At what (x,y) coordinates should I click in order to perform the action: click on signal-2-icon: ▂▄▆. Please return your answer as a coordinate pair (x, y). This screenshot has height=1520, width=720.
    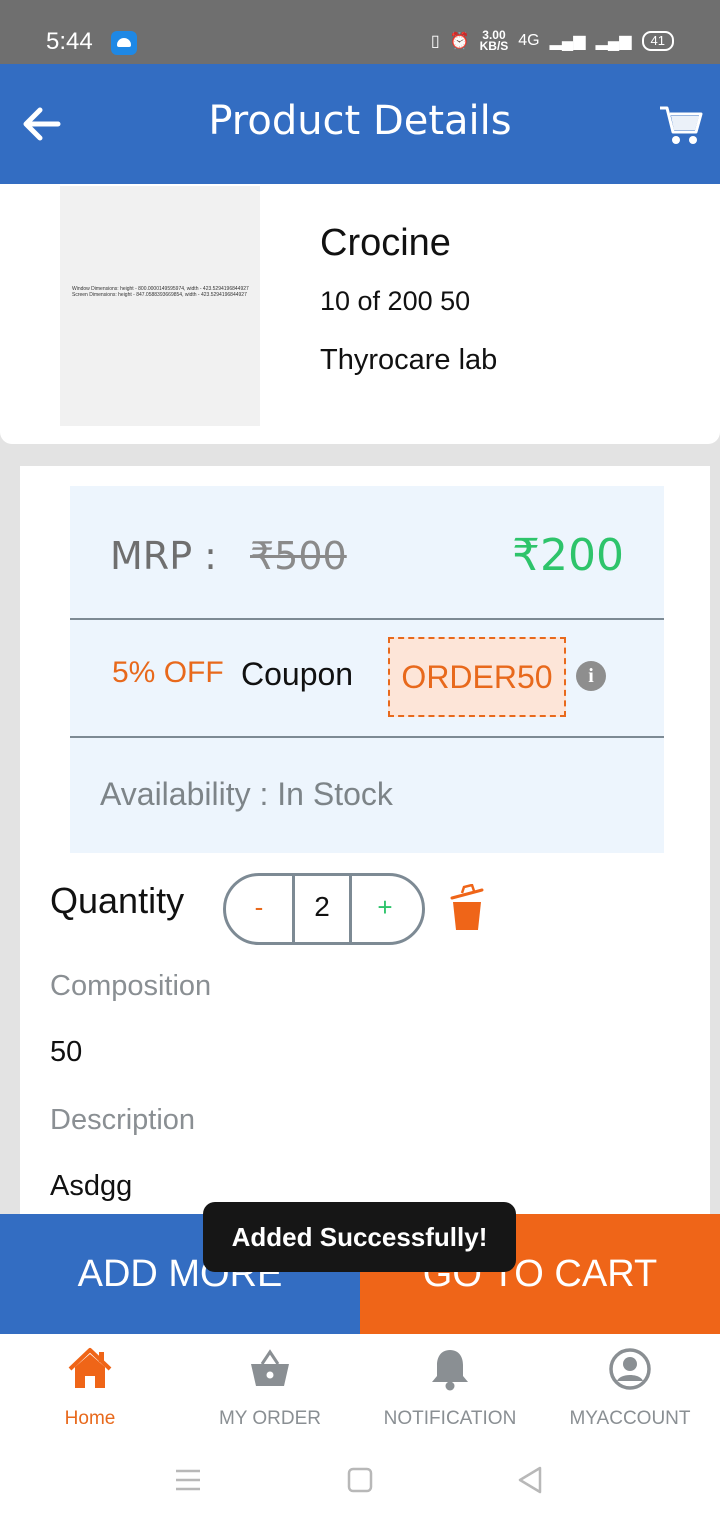
    Looking at the image, I should click on (613, 41).